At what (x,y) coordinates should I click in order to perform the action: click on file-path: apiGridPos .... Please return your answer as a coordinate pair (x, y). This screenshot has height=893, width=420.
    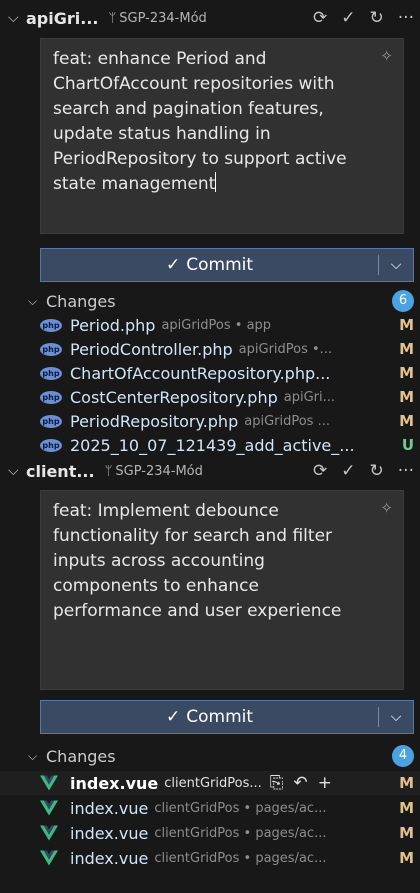
    Looking at the image, I should click on (287, 421).